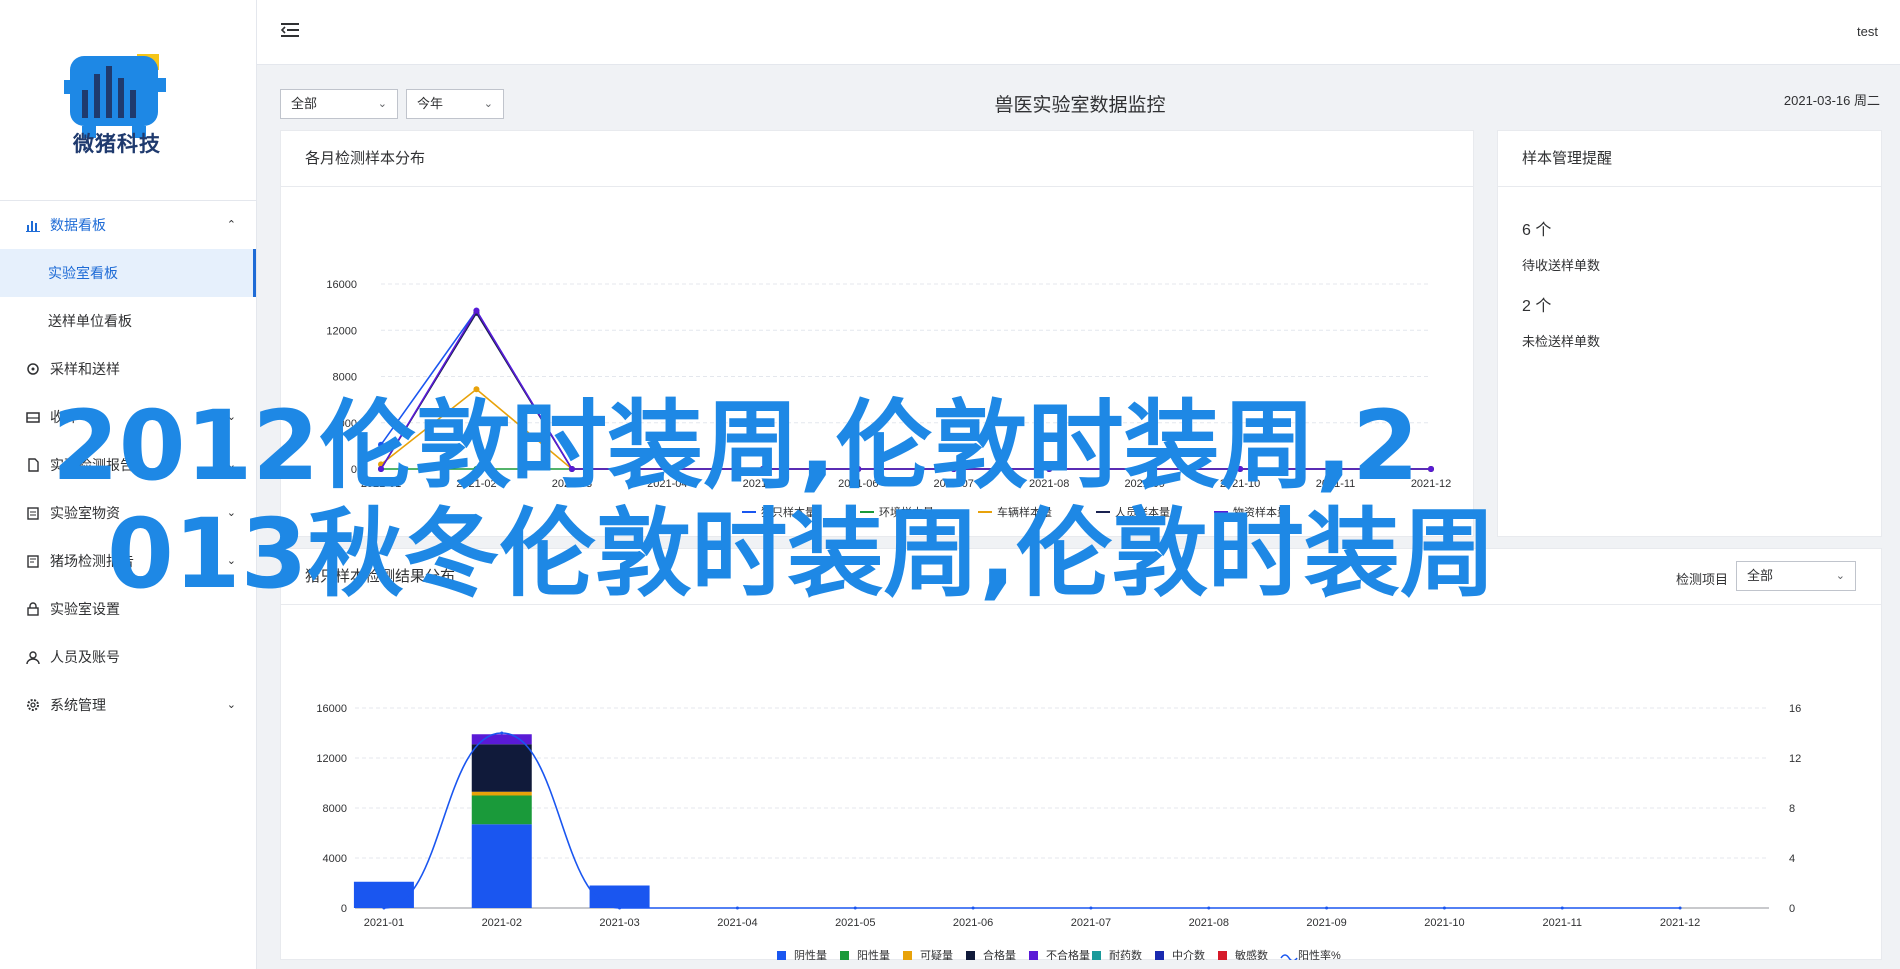 The width and height of the screenshot is (1900, 969). I want to click on card-title: 各月检测样本分布, so click(877, 159).